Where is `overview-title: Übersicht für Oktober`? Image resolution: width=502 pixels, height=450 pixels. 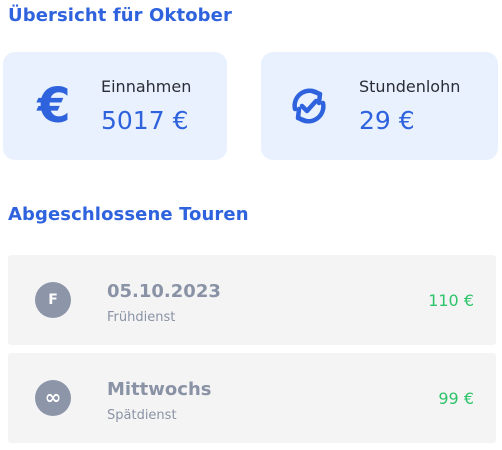 overview-title: Übersicht für Oktober is located at coordinates (120, 15).